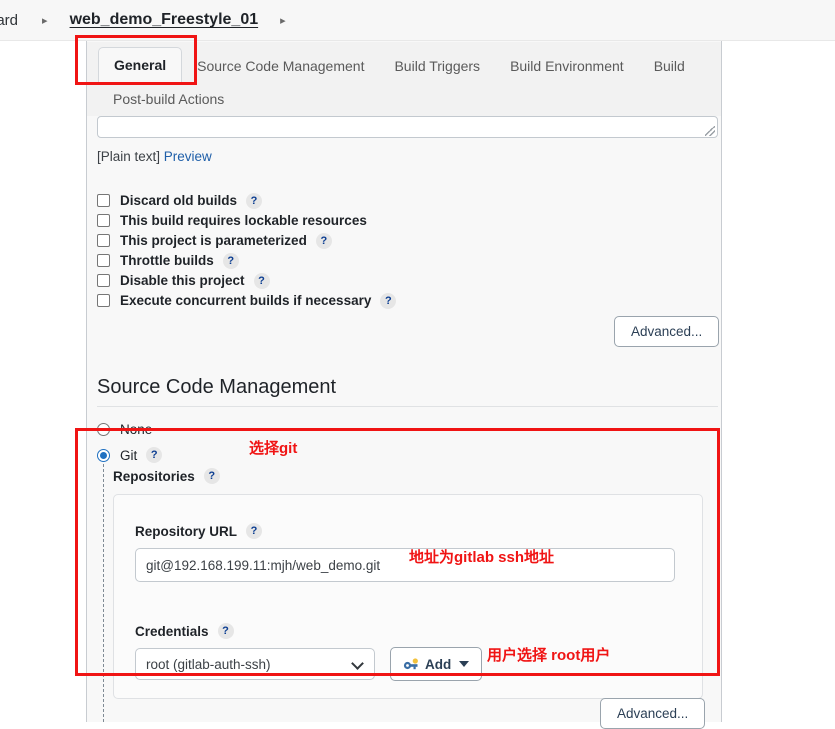 This screenshot has height=729, width=835. Describe the element at coordinates (464, 664) in the screenshot. I see `caret-down-icon` at that location.